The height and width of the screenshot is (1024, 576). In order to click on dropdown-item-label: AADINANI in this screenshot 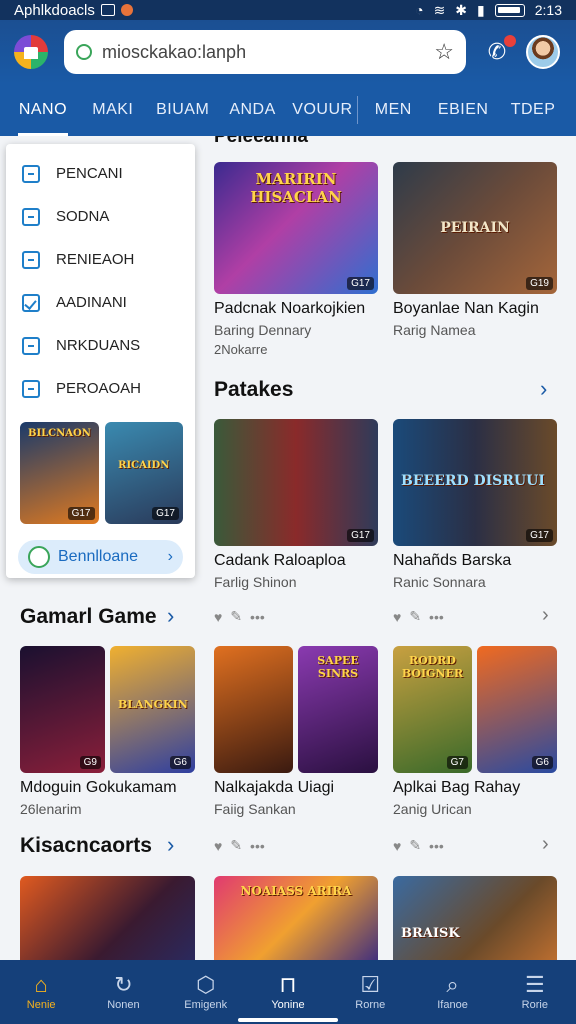, I will do `click(91, 302)`.